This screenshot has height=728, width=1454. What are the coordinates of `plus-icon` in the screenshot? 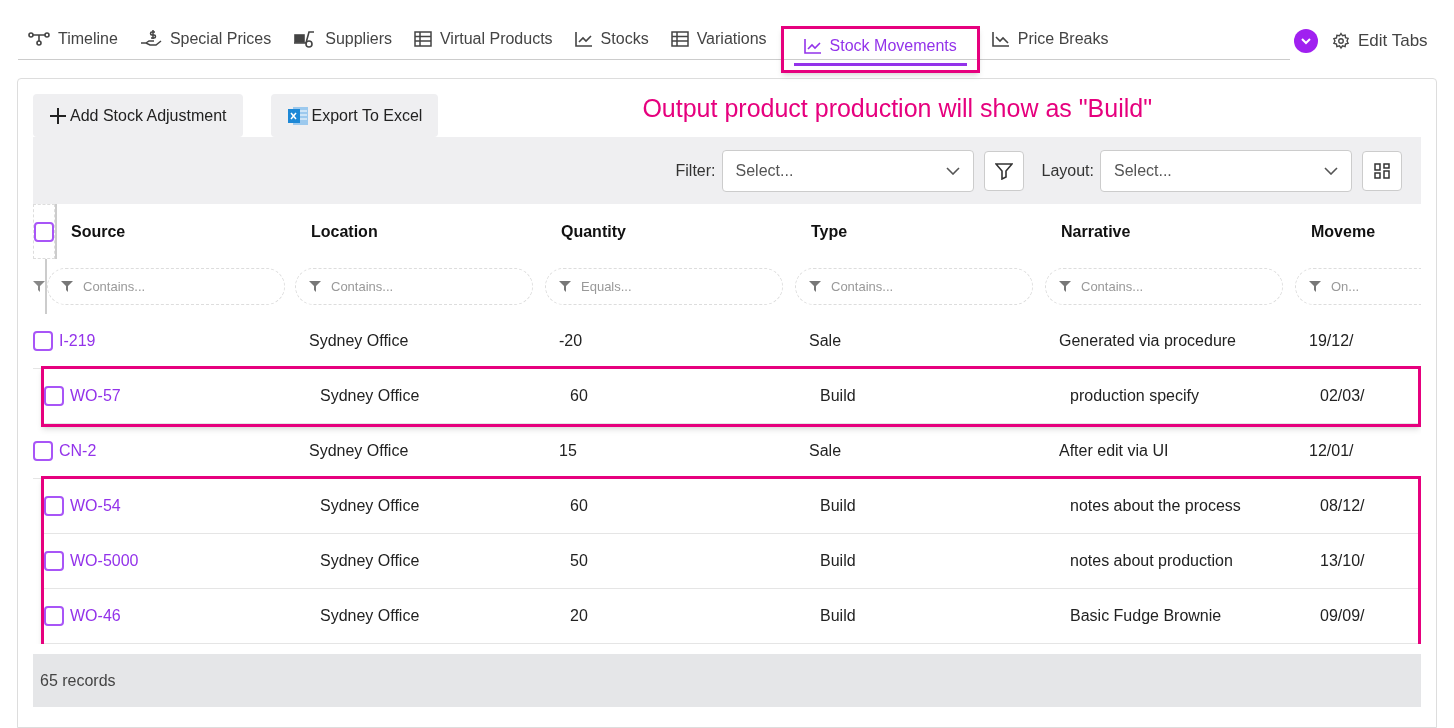 It's located at (58, 115).